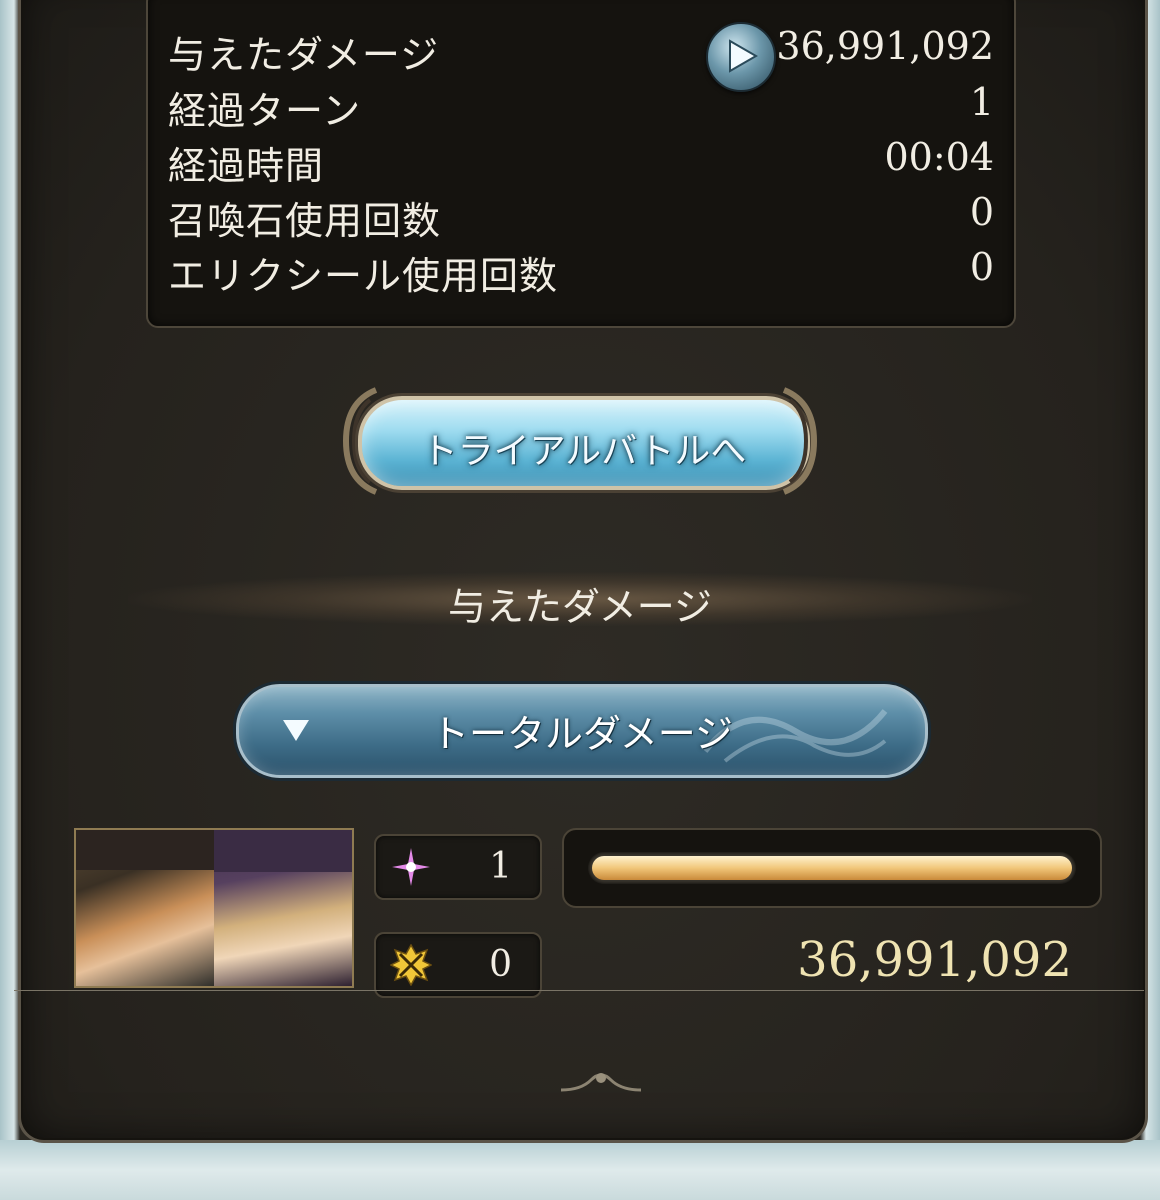  Describe the element at coordinates (743, 56) in the screenshot. I see `play-icon` at that location.